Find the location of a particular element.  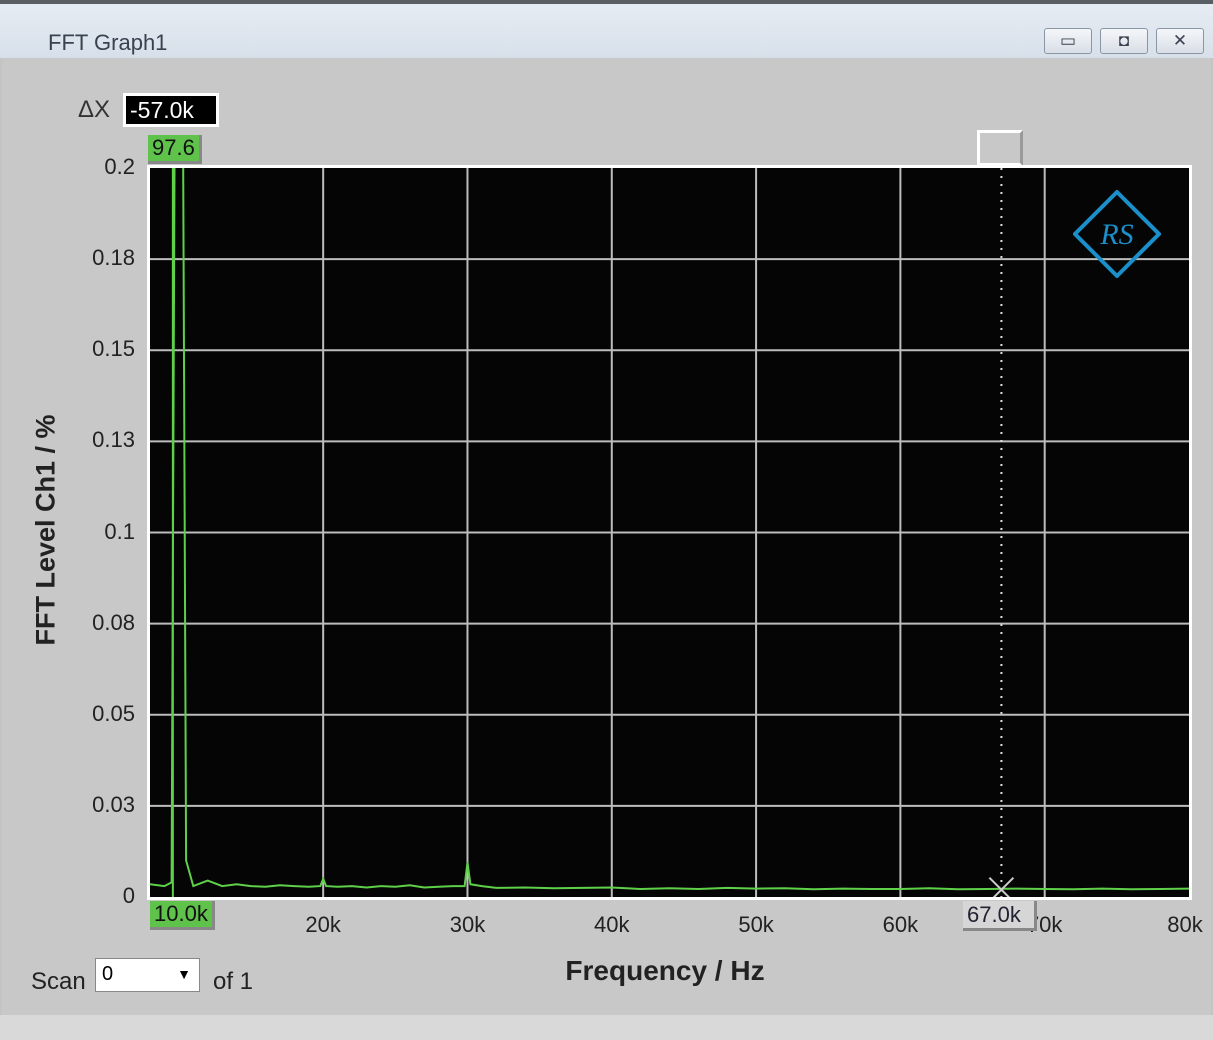

x-tick-label: 40k is located at coordinates (612, 924).